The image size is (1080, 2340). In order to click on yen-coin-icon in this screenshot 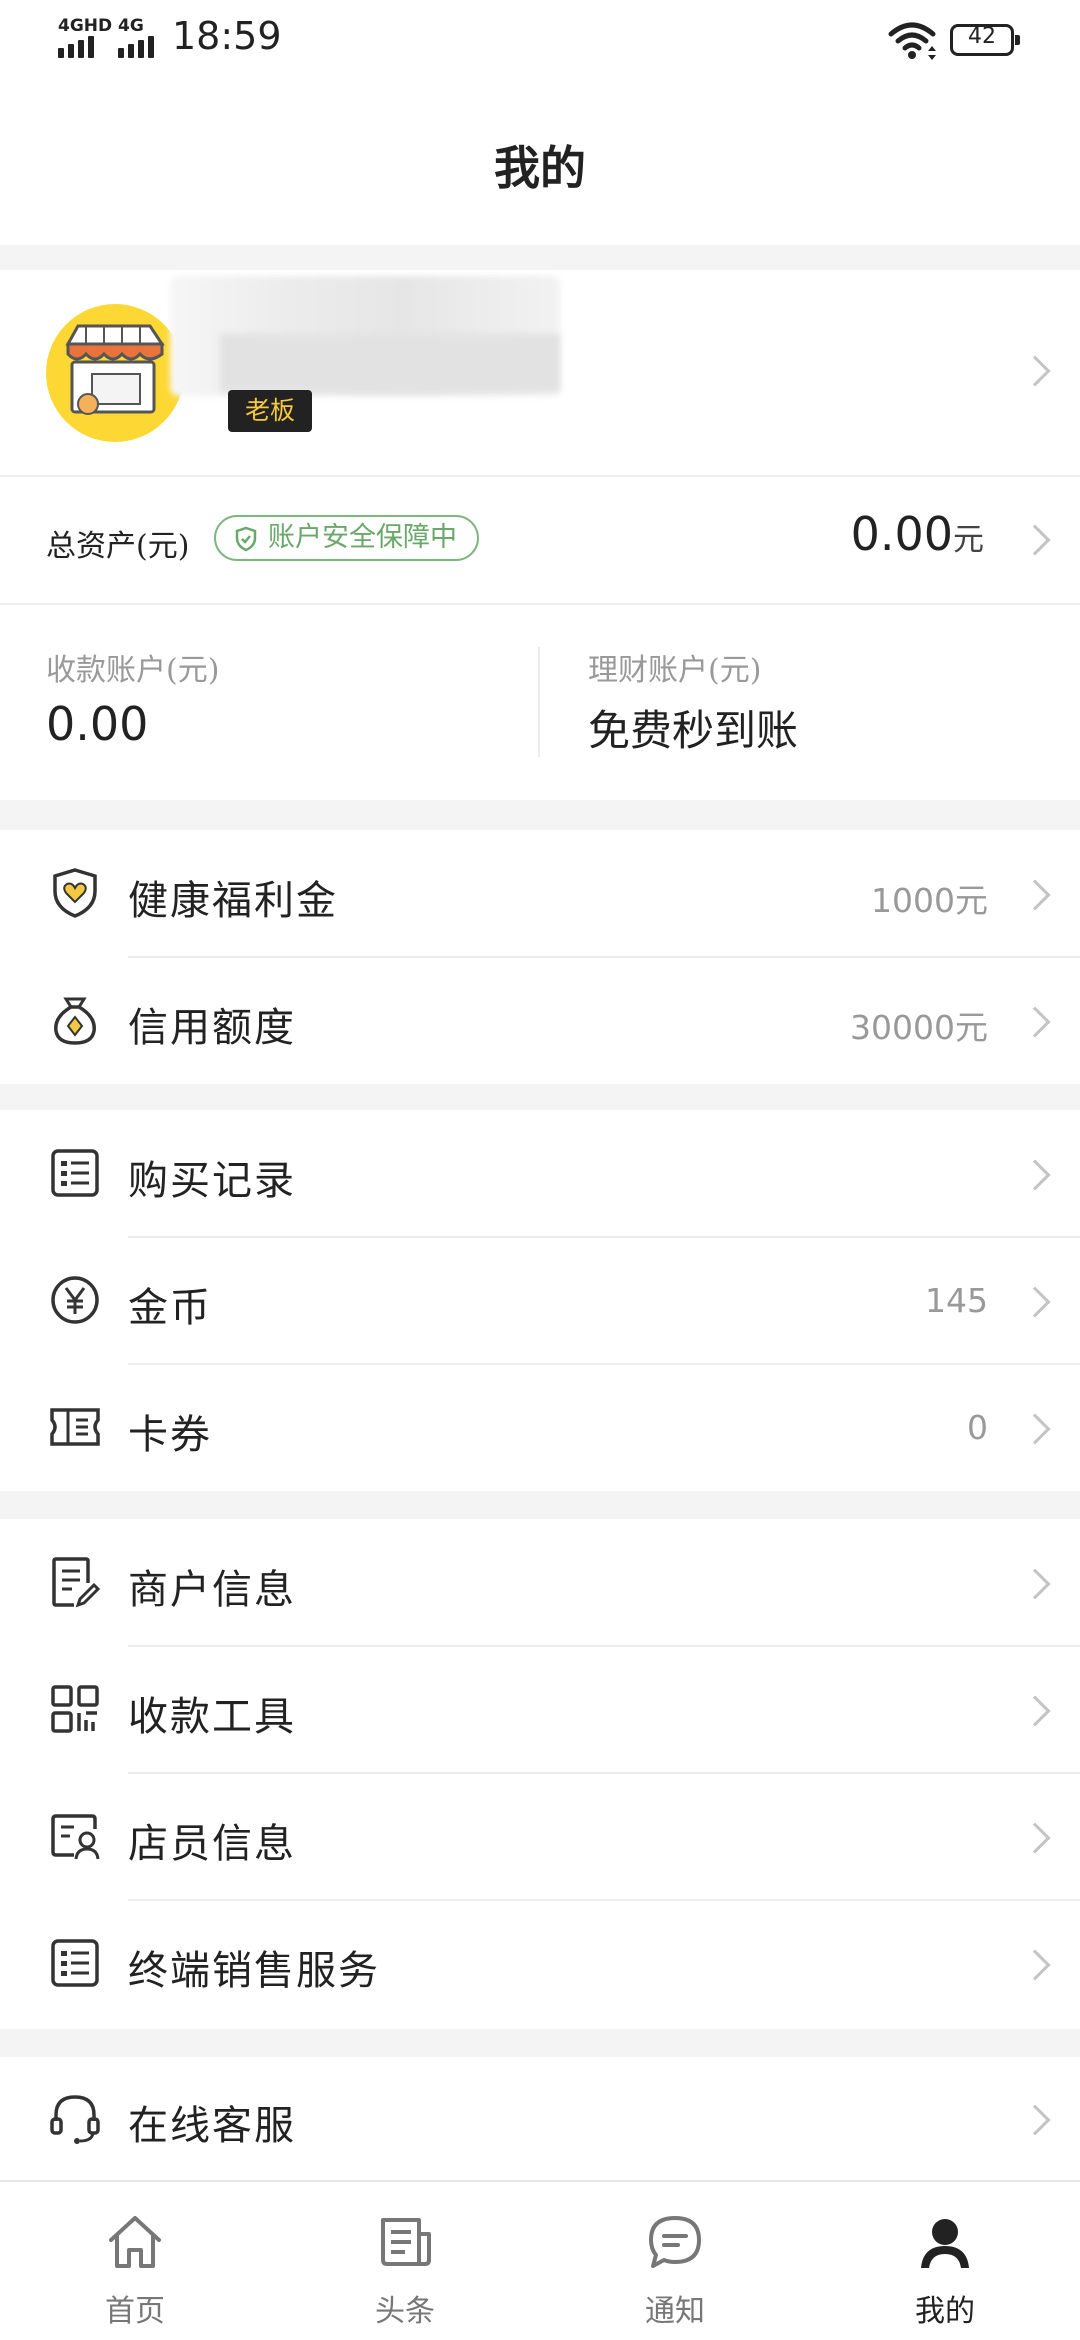, I will do `click(75, 1300)`.